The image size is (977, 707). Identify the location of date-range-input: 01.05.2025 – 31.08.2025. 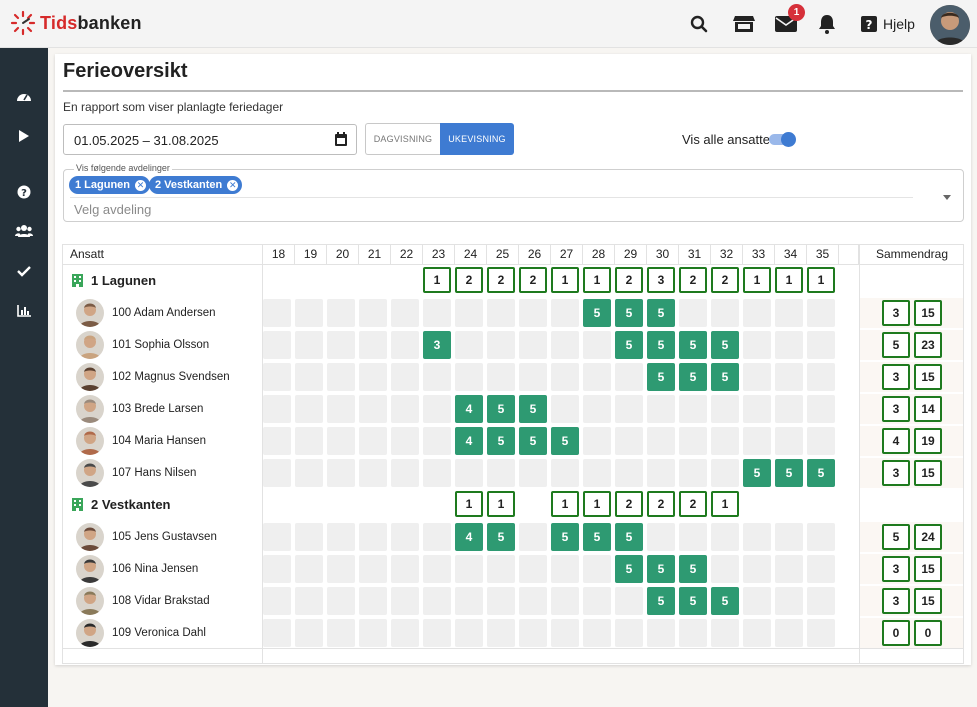
(210, 139).